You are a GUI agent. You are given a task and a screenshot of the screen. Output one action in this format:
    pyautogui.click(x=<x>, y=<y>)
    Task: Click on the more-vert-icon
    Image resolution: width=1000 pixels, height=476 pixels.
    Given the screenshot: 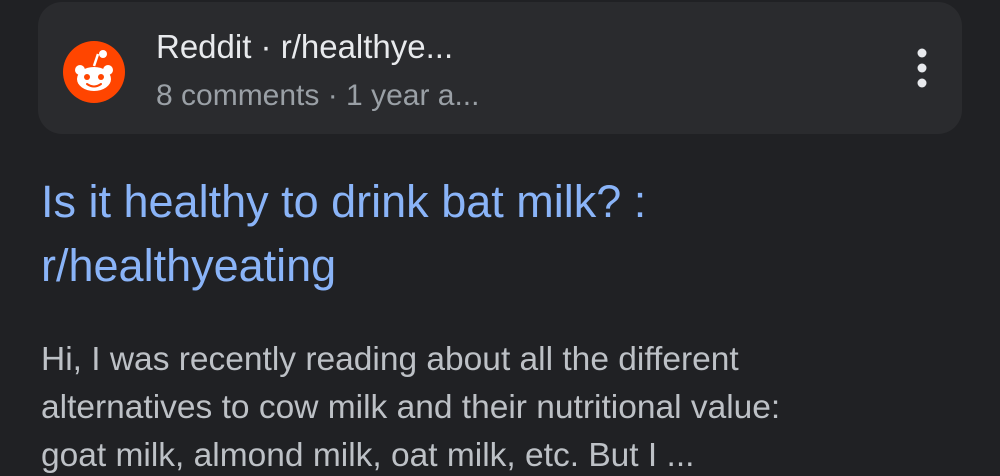 What is the action you would take?
    pyautogui.click(x=922, y=68)
    